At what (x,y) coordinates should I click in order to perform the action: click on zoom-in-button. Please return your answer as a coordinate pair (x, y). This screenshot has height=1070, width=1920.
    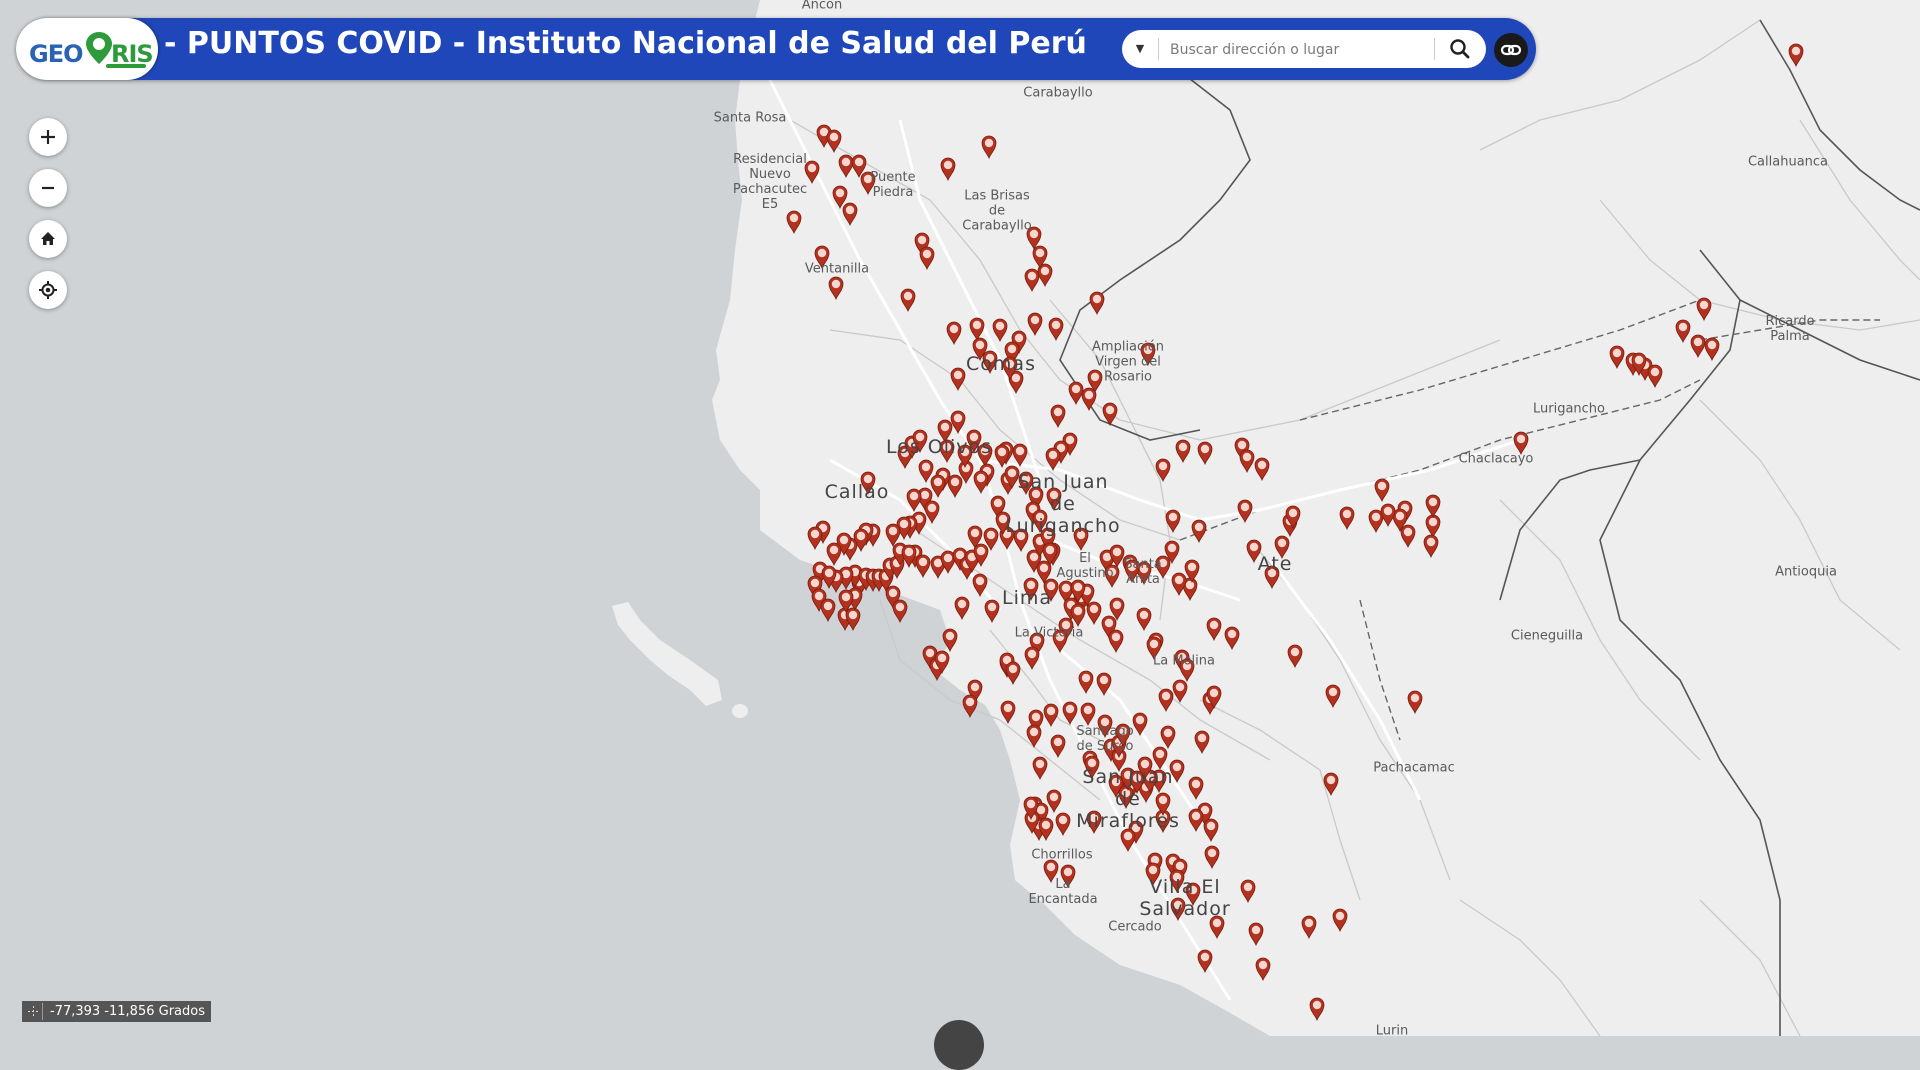
    Looking at the image, I should click on (48, 137).